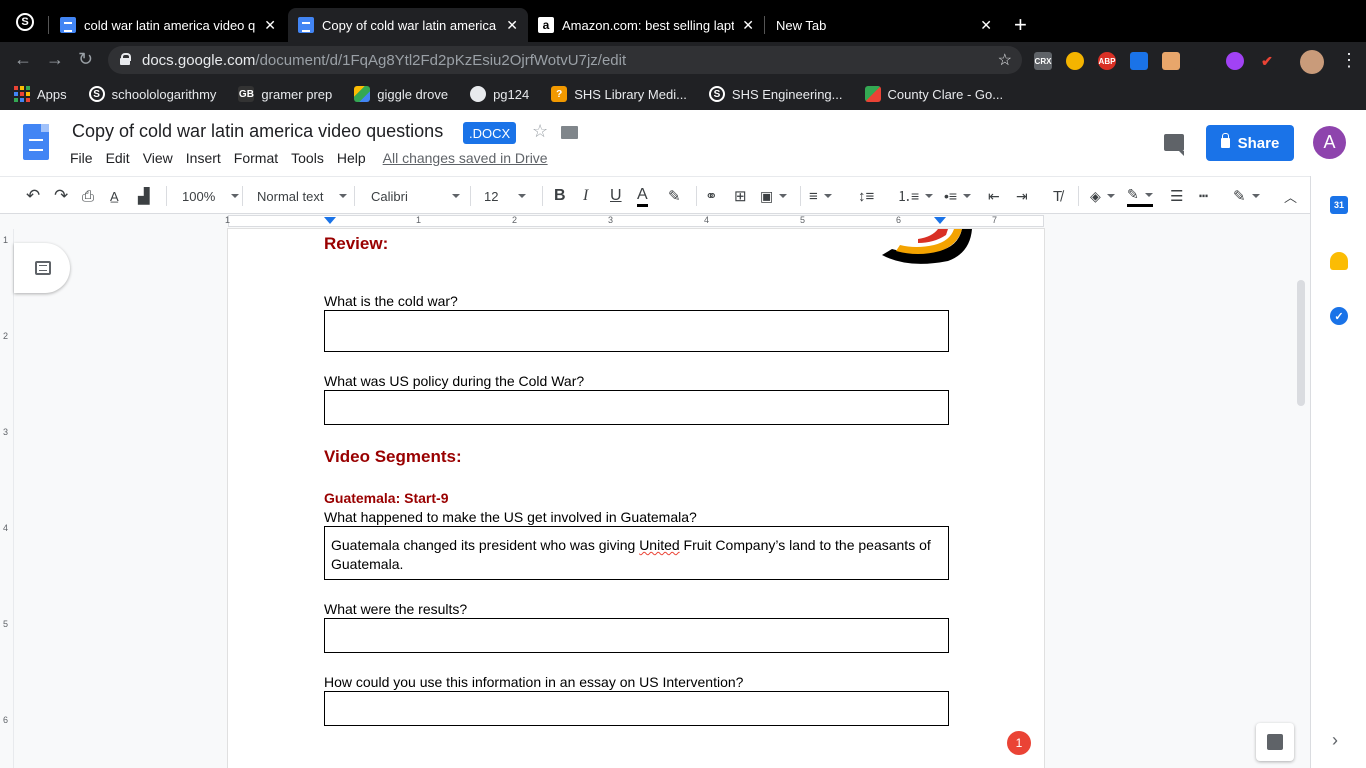  I want to click on bookmark-gramer-prep: GB gramer prep, so click(285, 94).